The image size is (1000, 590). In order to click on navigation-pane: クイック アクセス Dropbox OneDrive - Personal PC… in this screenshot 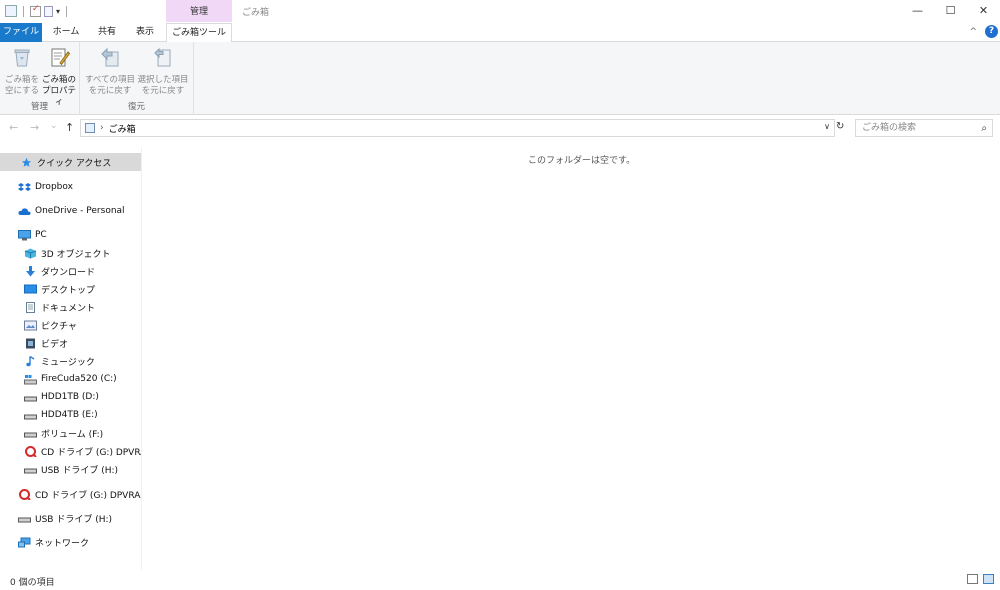, I will do `click(70, 358)`.